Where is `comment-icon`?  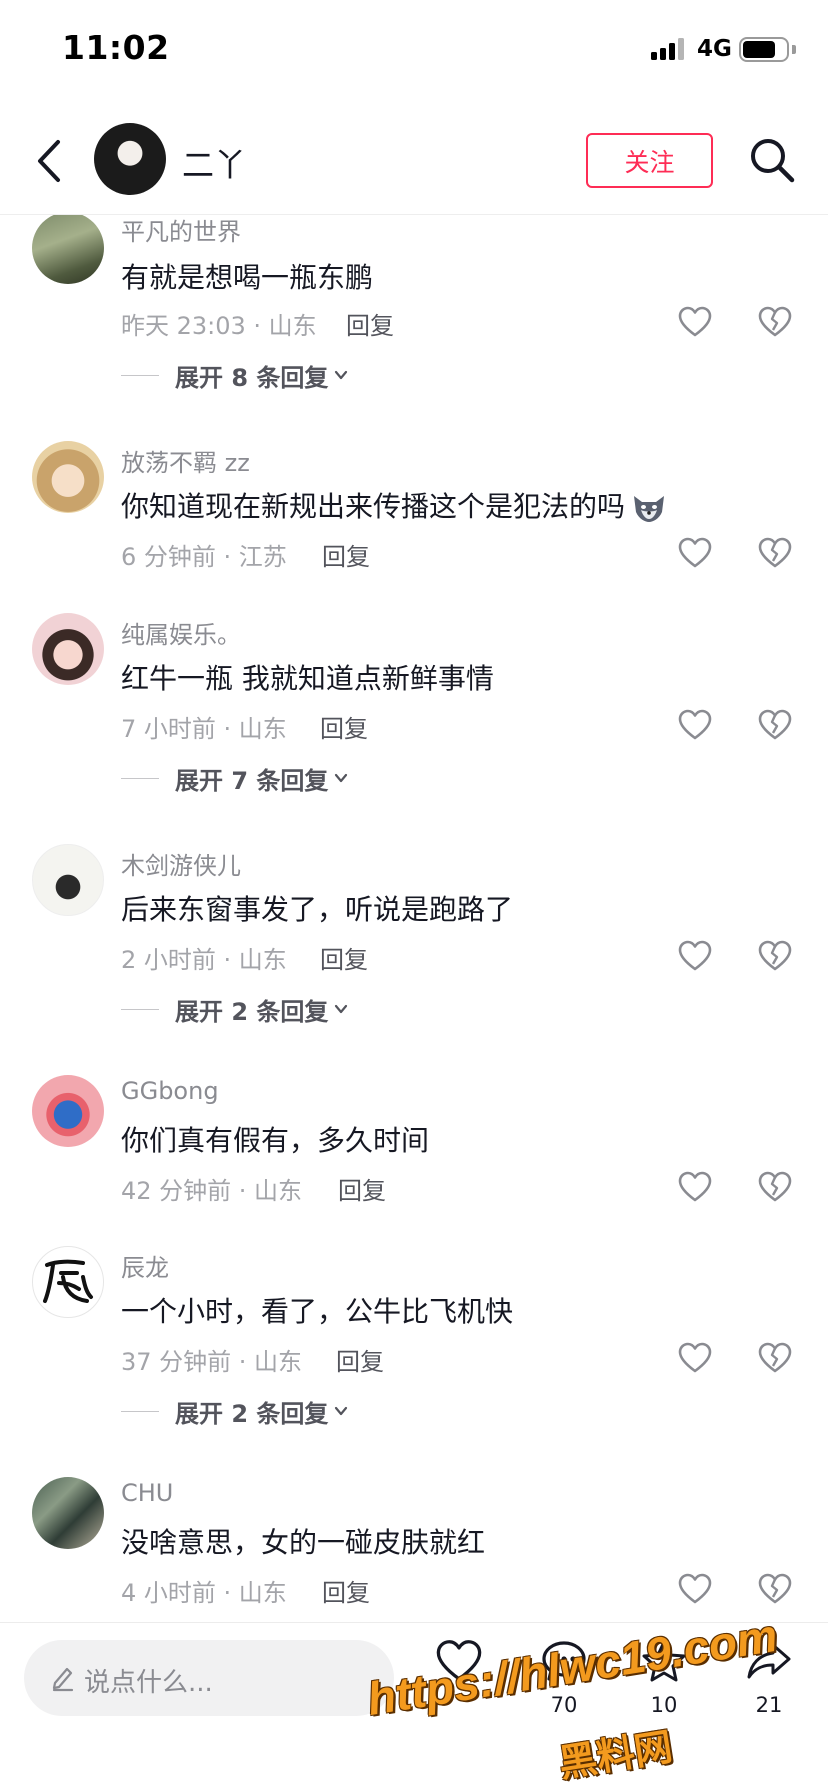 comment-icon is located at coordinates (564, 1661).